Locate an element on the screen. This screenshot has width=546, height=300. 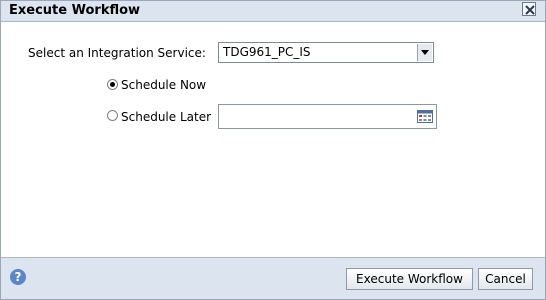
schedule-later-label: Schedule Later is located at coordinates (166, 117).